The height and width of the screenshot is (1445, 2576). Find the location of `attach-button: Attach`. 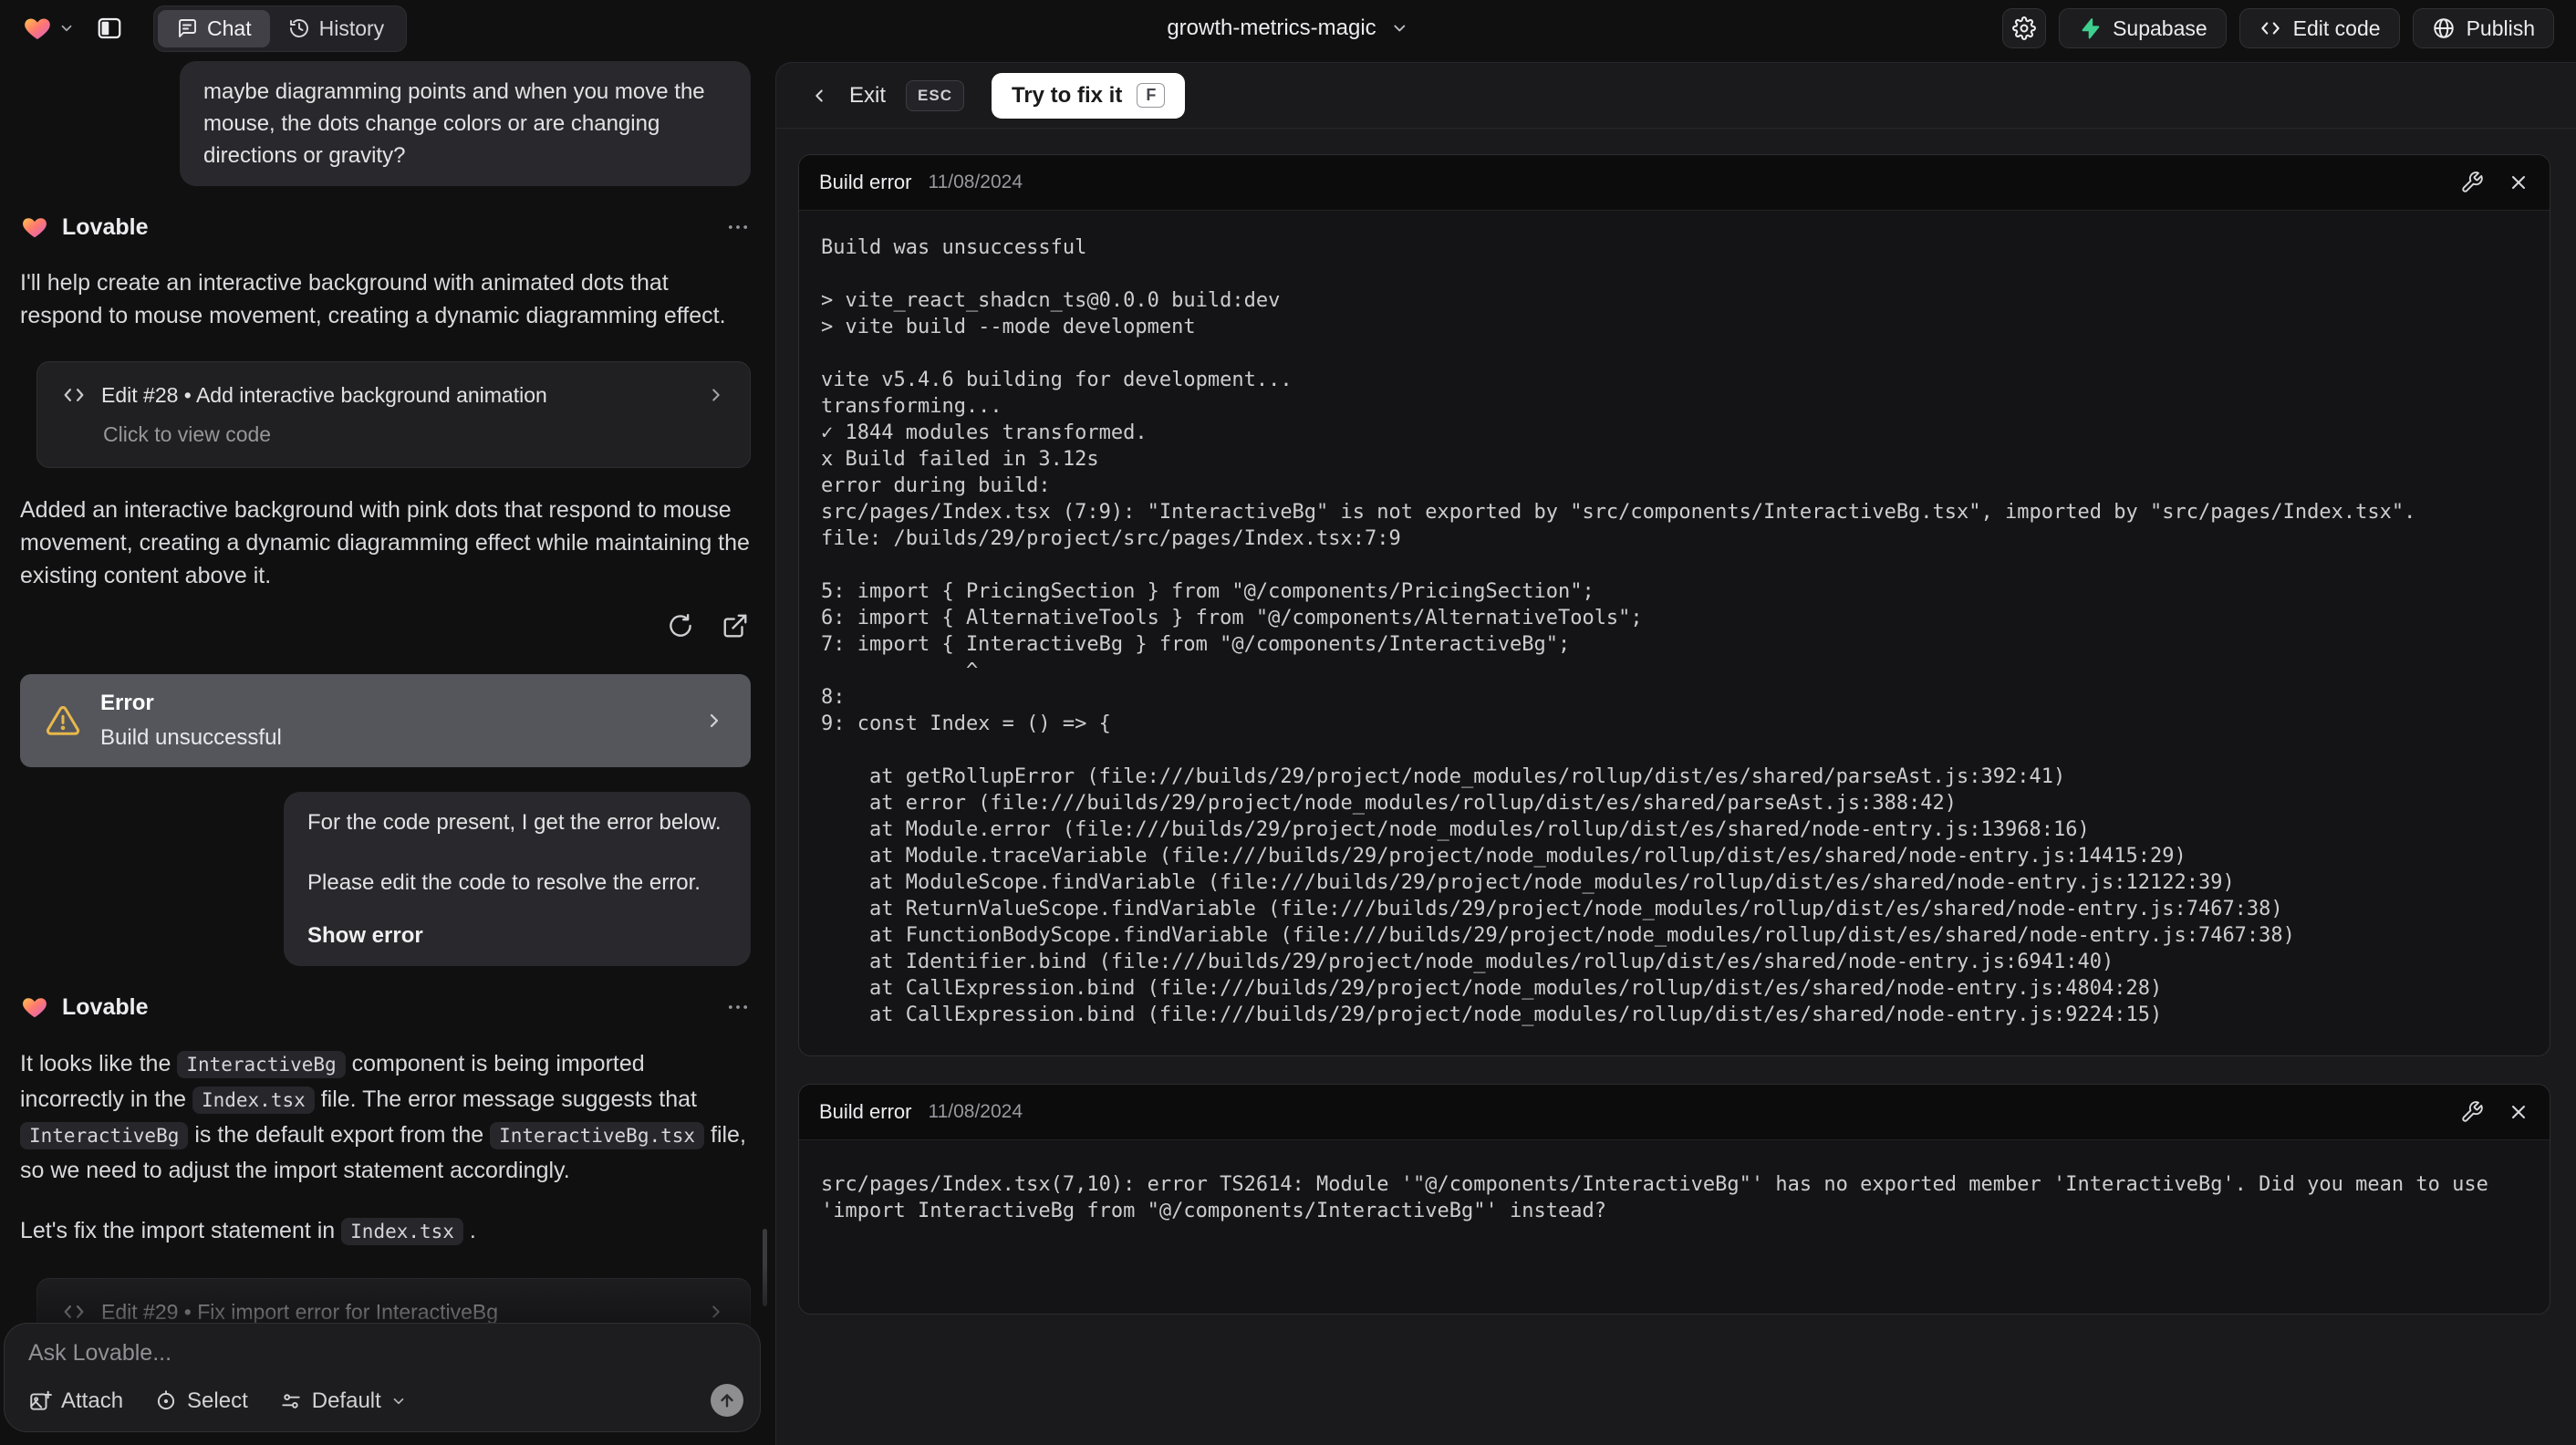

attach-button: Attach is located at coordinates (75, 1401).